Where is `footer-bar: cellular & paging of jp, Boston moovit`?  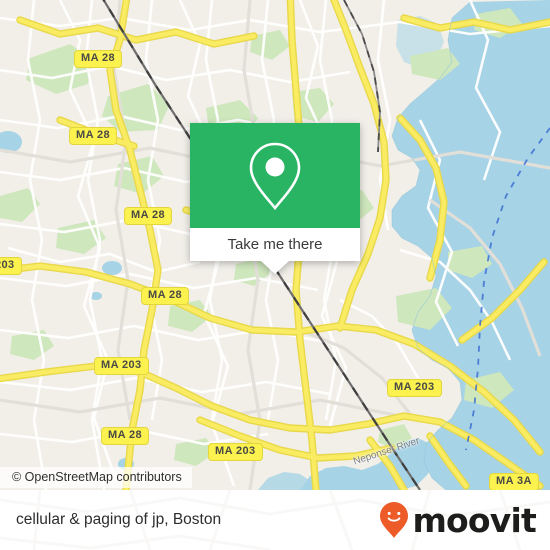
footer-bar: cellular & paging of jp, Boston moovit is located at coordinates (275, 520).